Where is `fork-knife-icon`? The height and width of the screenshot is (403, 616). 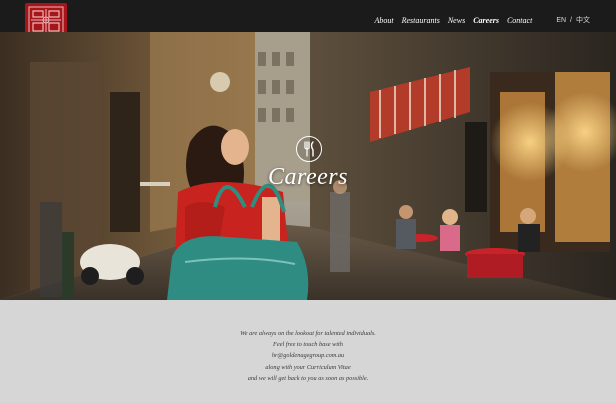
fork-knife-icon is located at coordinates (309, 149).